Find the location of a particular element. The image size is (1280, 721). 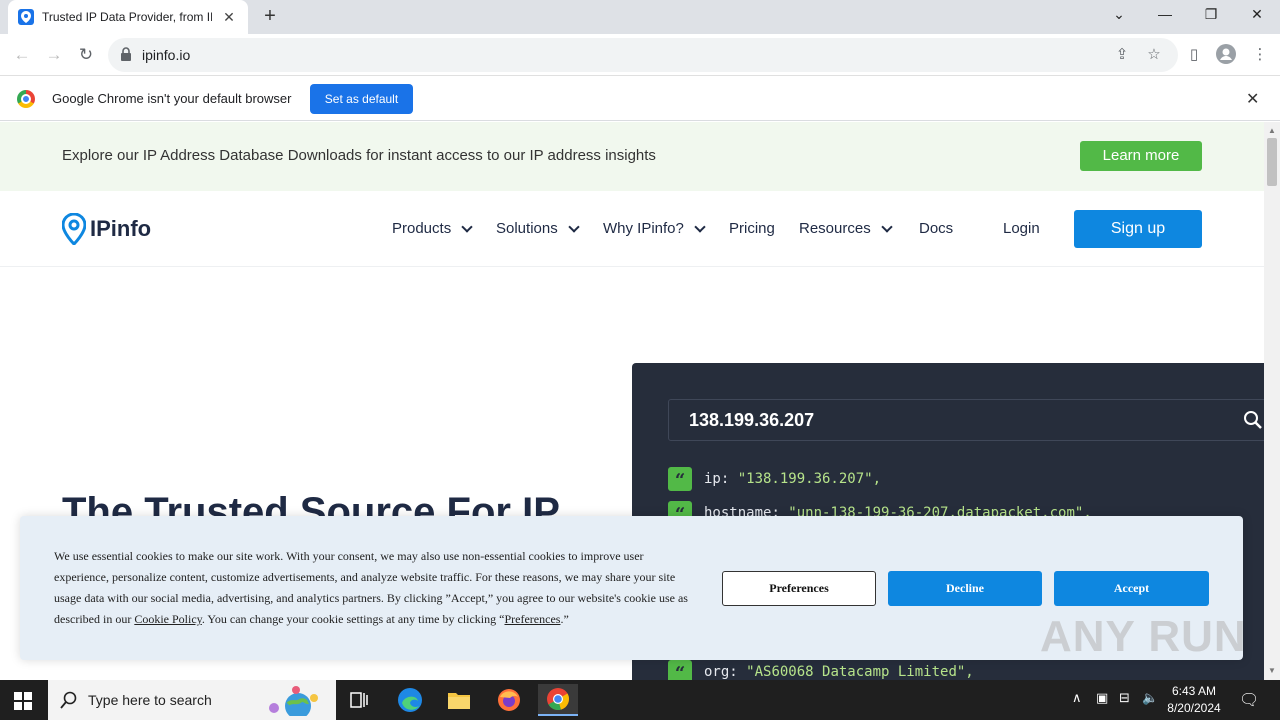

nav-products: Products is located at coordinates (432, 228).